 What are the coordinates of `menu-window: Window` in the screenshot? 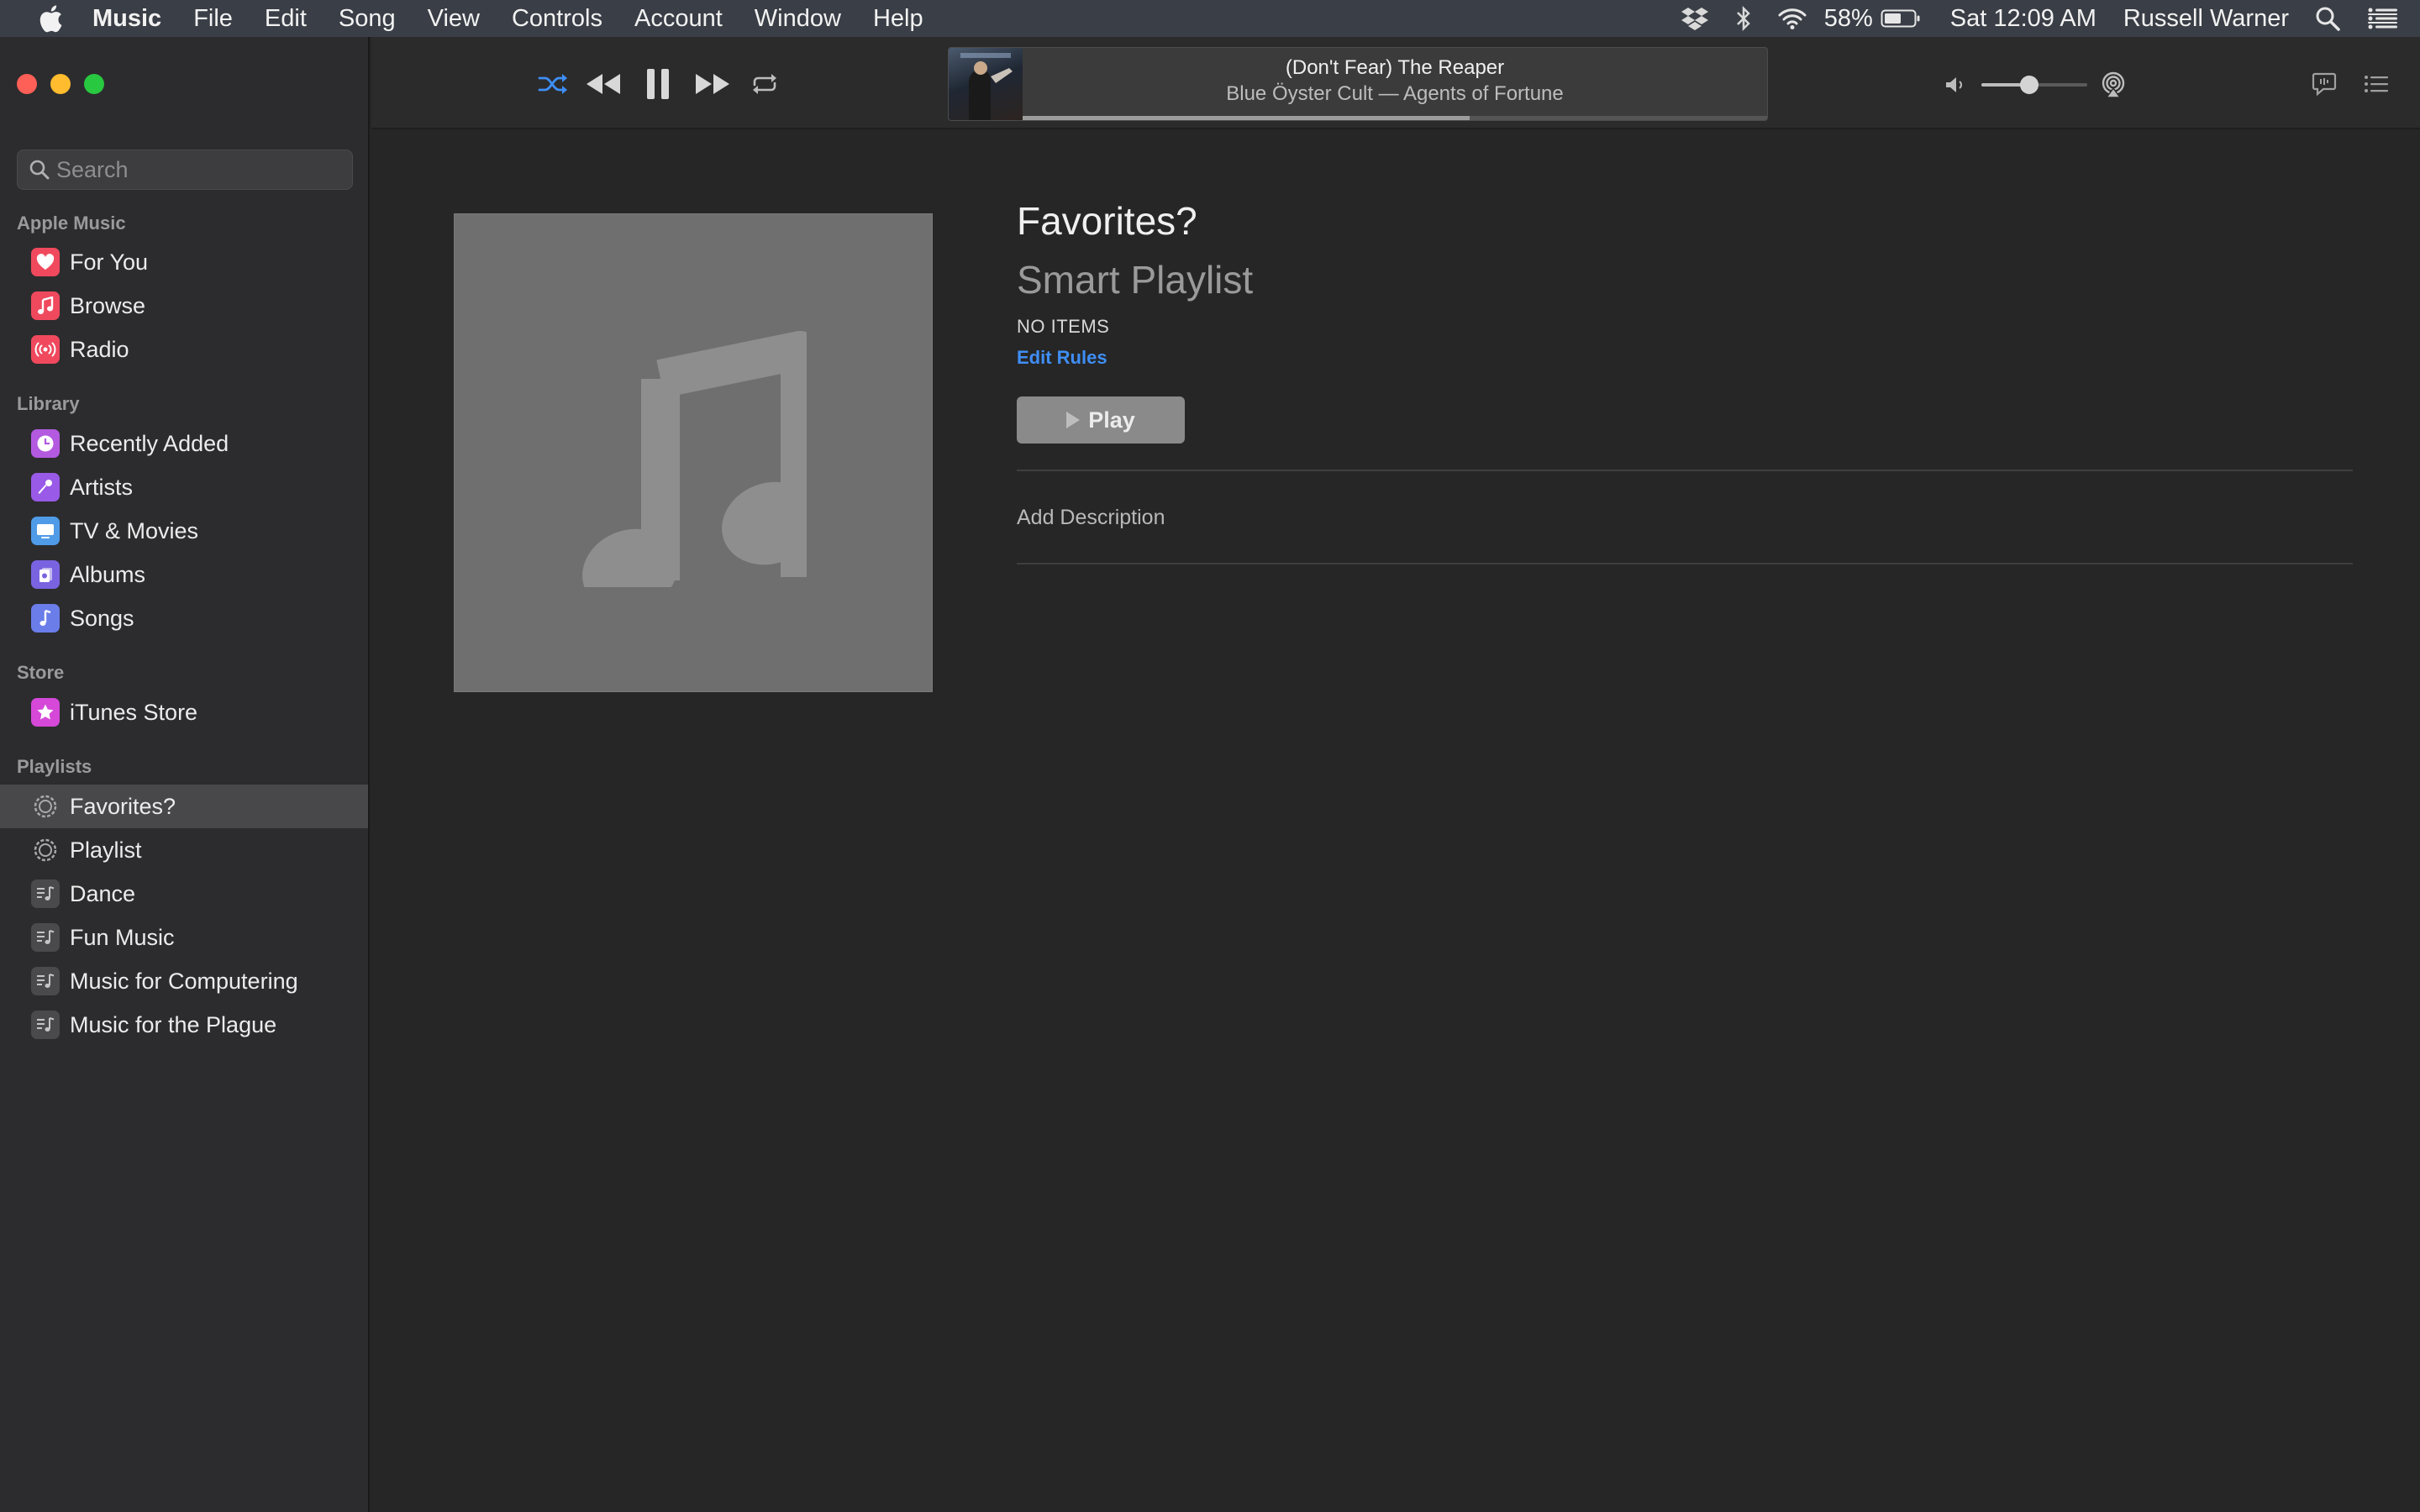 It's located at (798, 19).